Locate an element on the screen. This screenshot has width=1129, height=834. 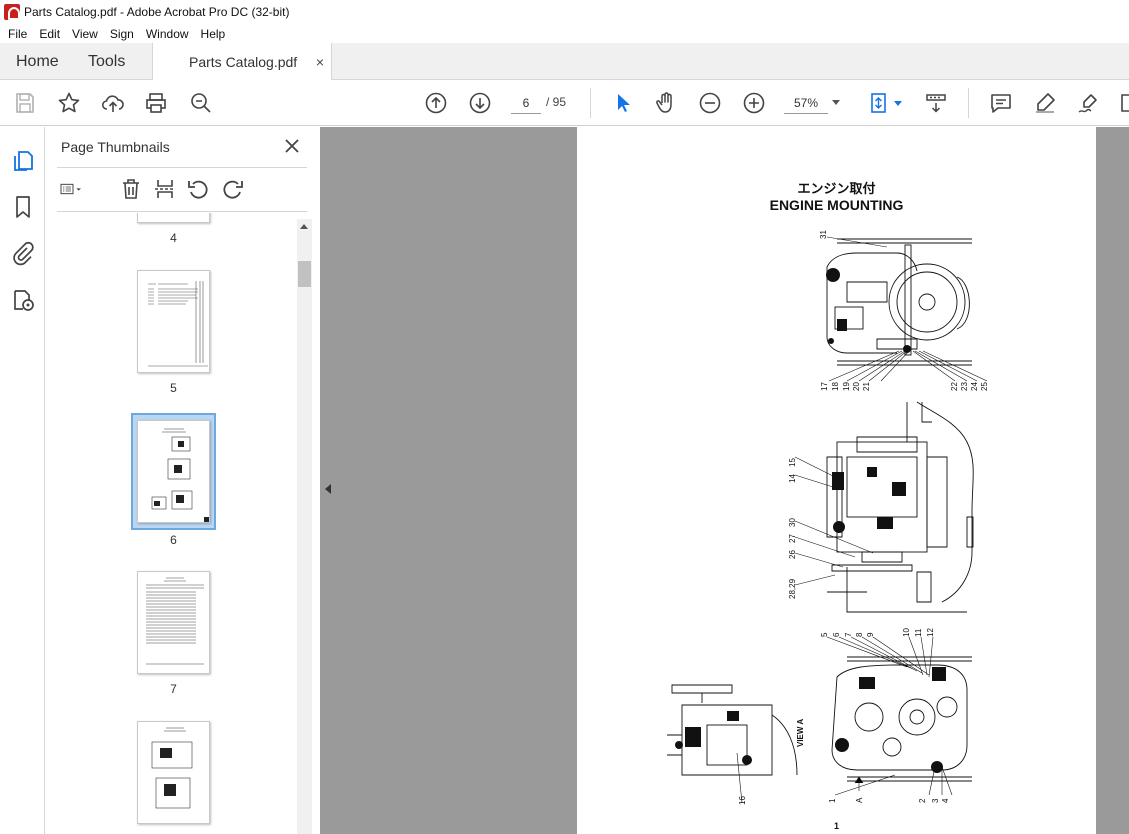
scrollbar-handle is located at coordinates (304, 274).